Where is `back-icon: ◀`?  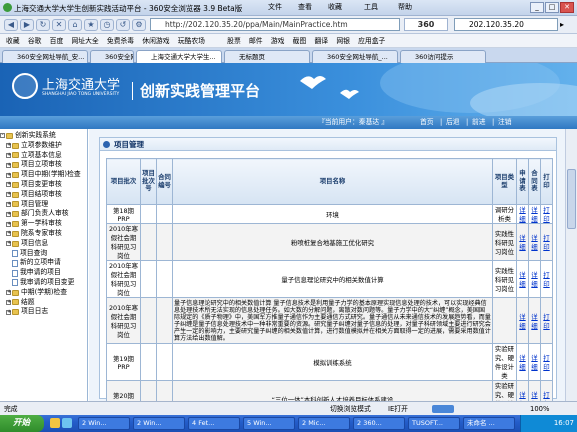
back-icon: ◀ is located at coordinates (11, 25).